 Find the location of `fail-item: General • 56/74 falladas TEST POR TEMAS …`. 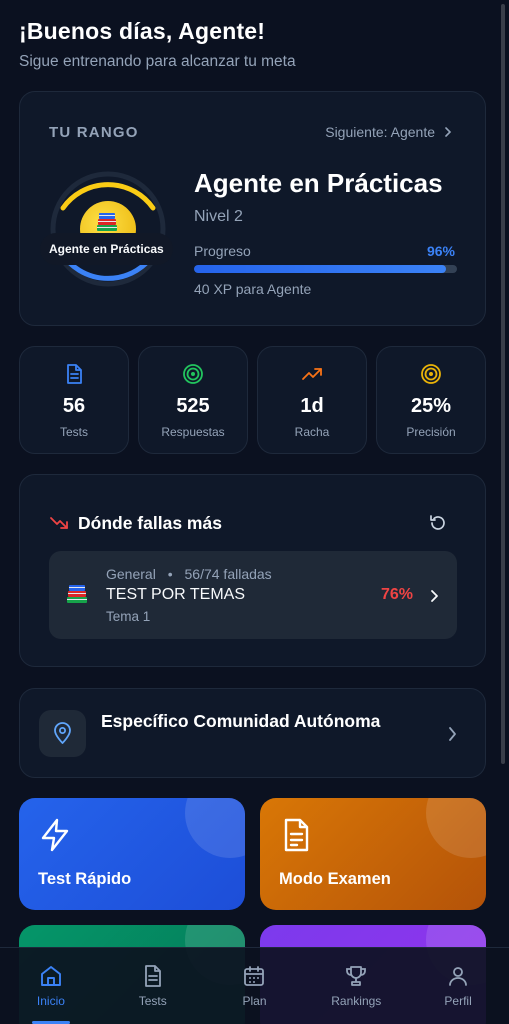

fail-item: General • 56/74 falladas TEST POR TEMAS … is located at coordinates (253, 595).